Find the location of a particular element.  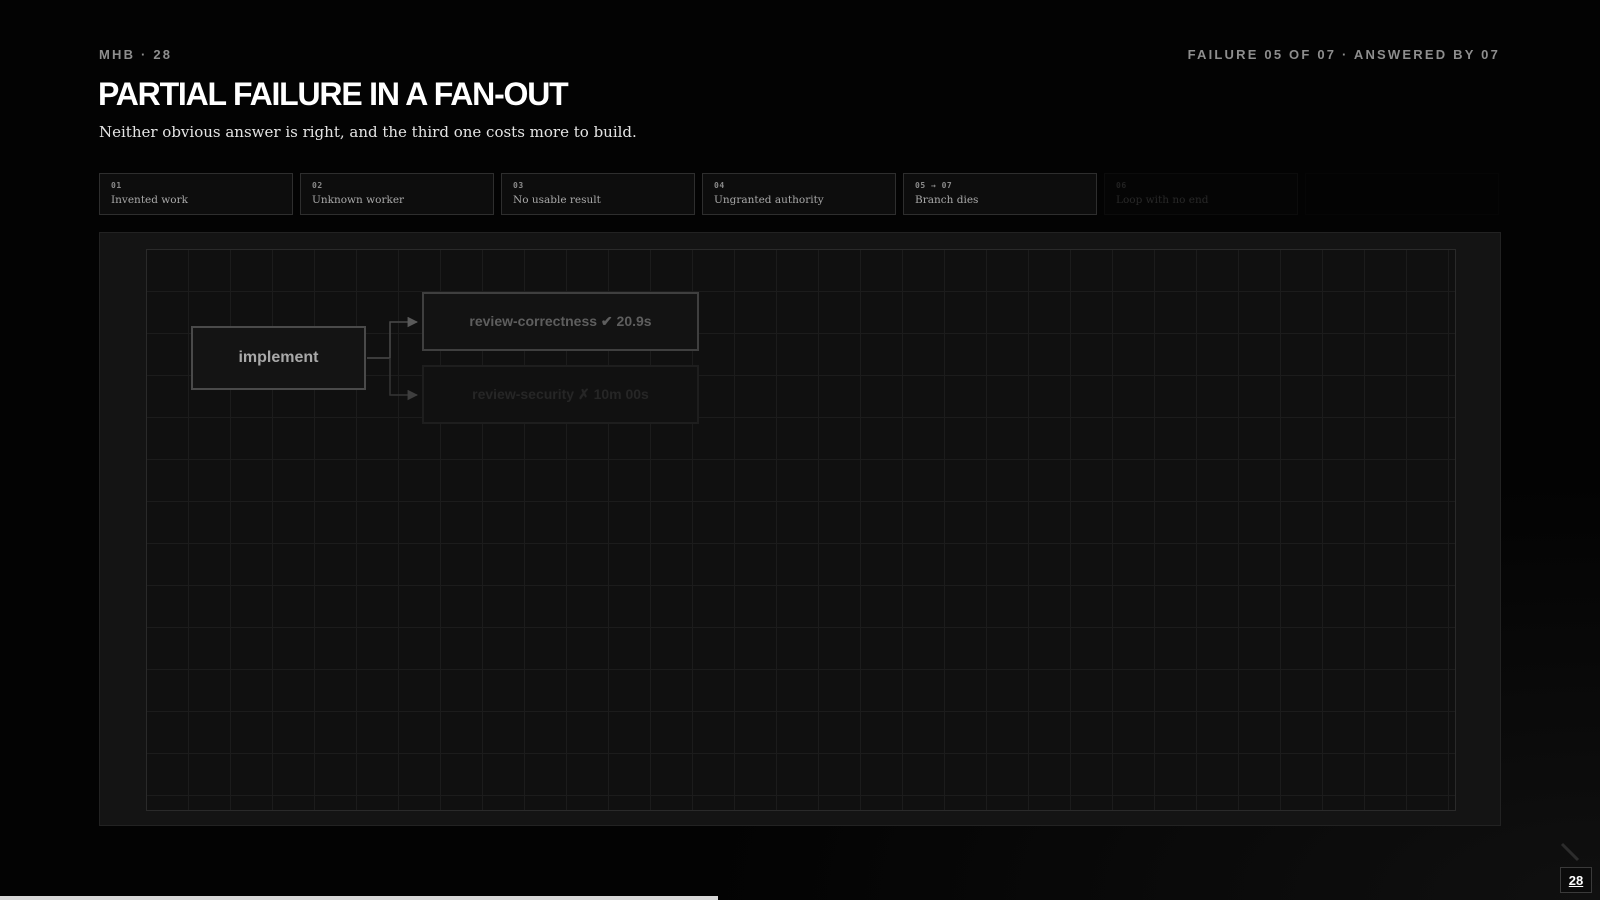

step-label: Unknown worker is located at coordinates (358, 200).